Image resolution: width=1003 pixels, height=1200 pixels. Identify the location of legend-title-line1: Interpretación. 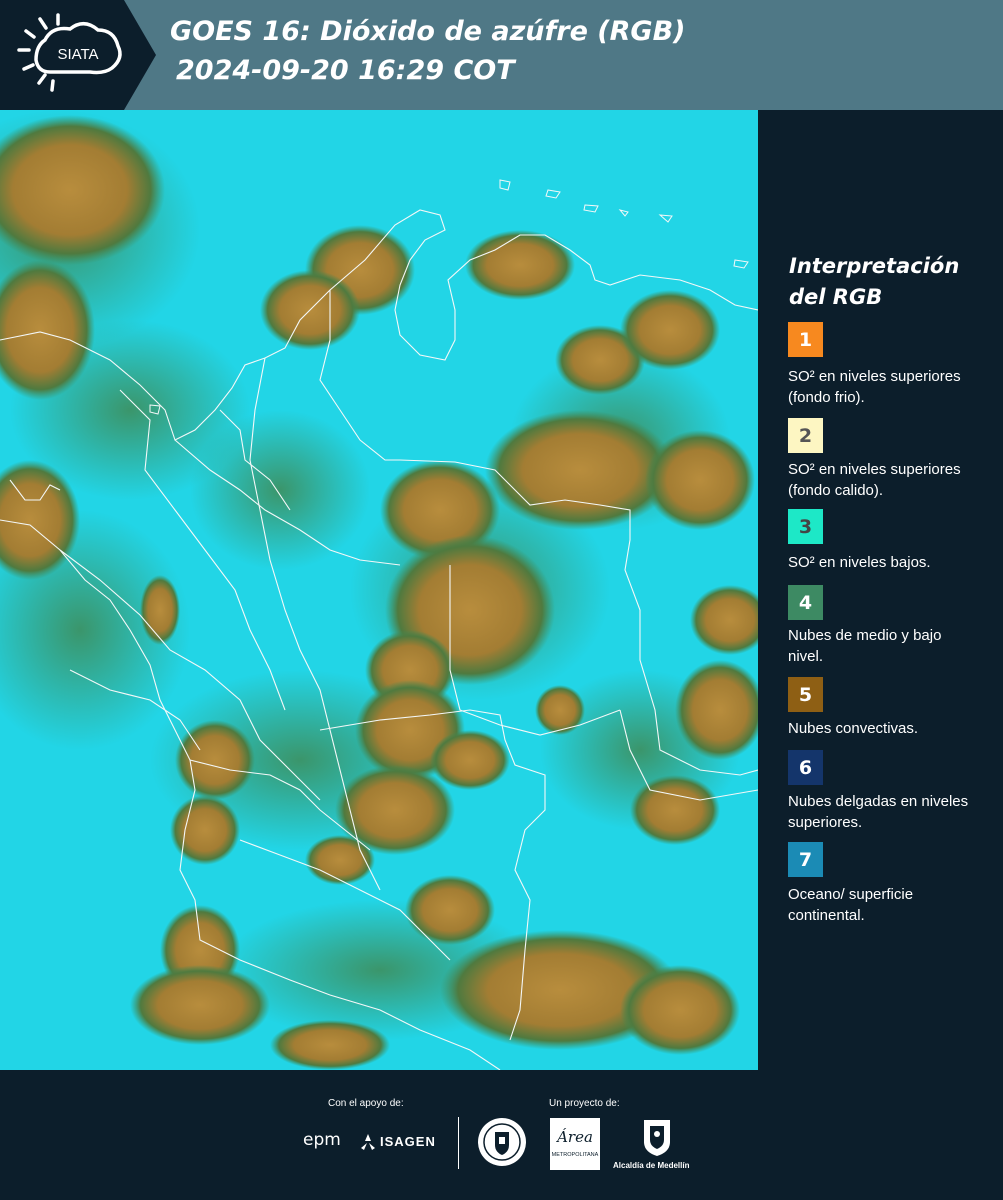
(874, 266).